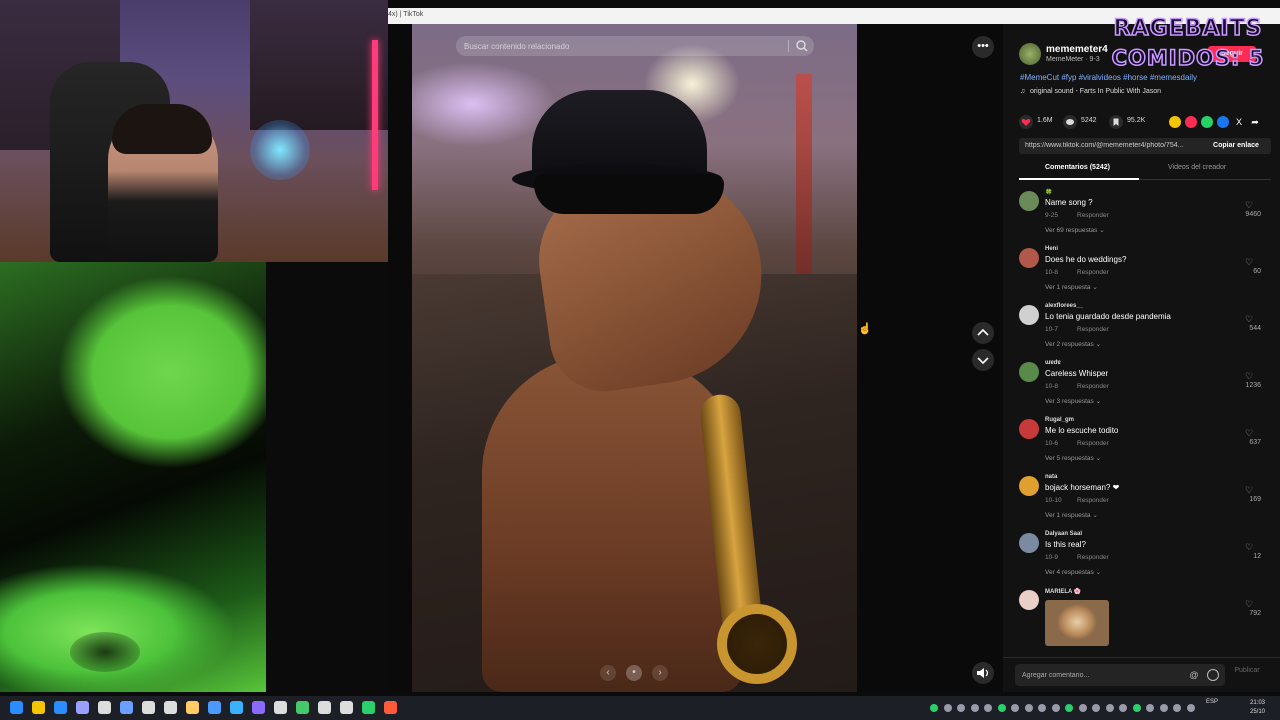  Describe the element at coordinates (619, 46) in the screenshot. I see `search-input` at that location.